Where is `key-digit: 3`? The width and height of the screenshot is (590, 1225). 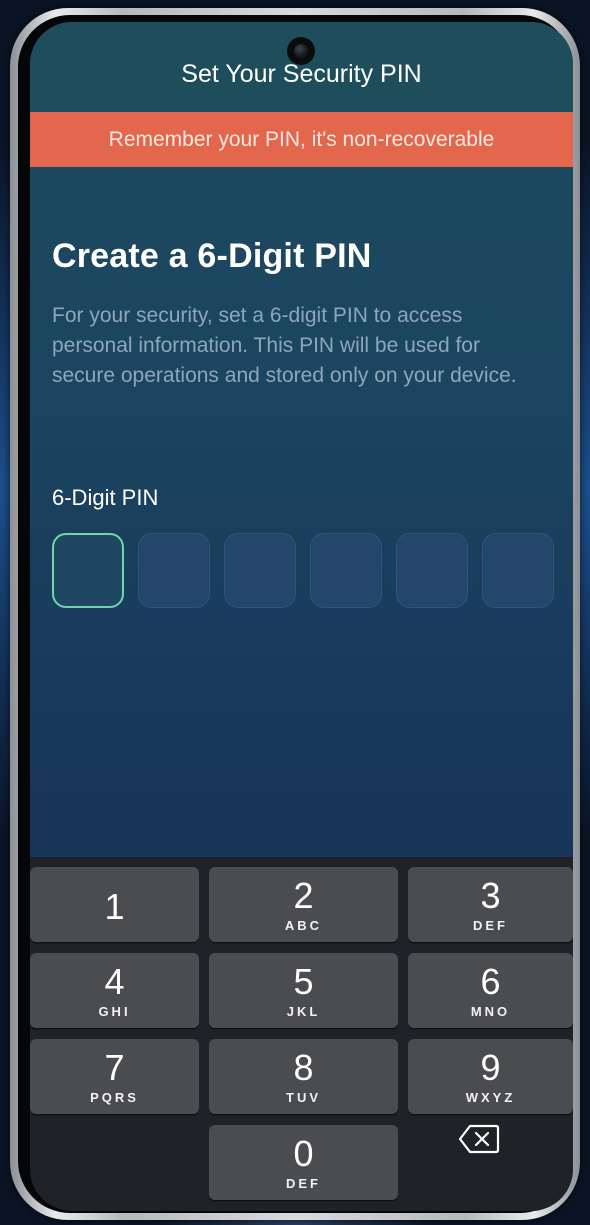 key-digit: 3 is located at coordinates (490, 895).